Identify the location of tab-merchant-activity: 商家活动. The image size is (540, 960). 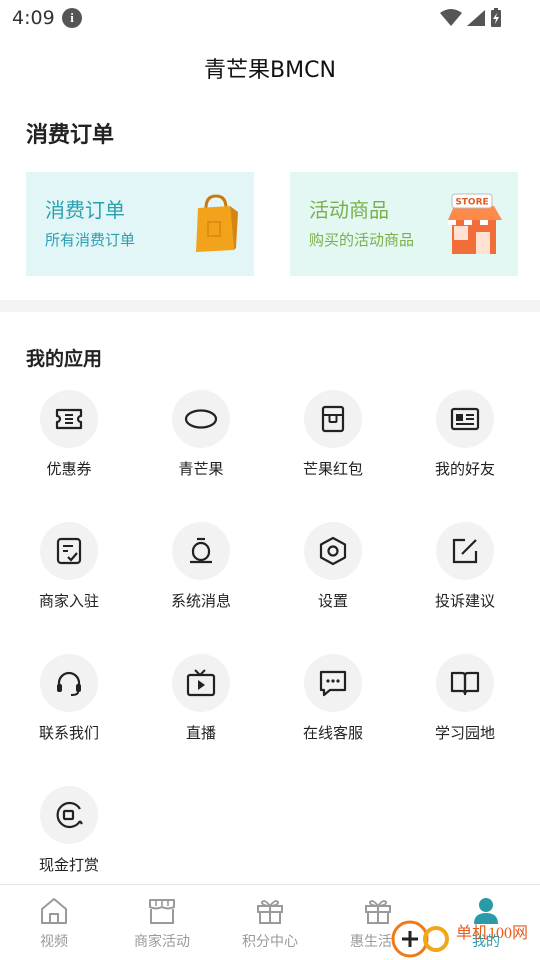
(162, 924).